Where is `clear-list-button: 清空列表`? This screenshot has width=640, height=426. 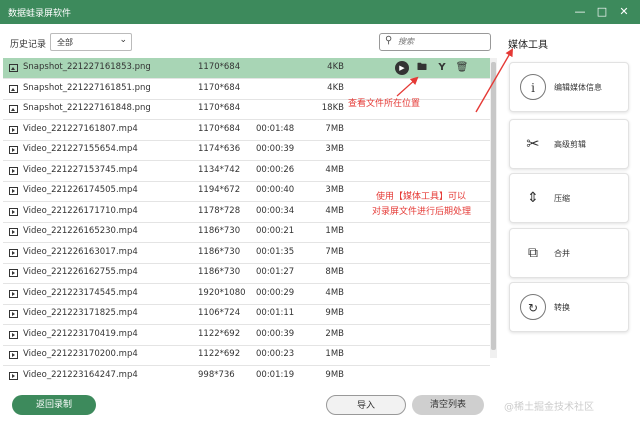 clear-list-button: 清空列表 is located at coordinates (448, 405).